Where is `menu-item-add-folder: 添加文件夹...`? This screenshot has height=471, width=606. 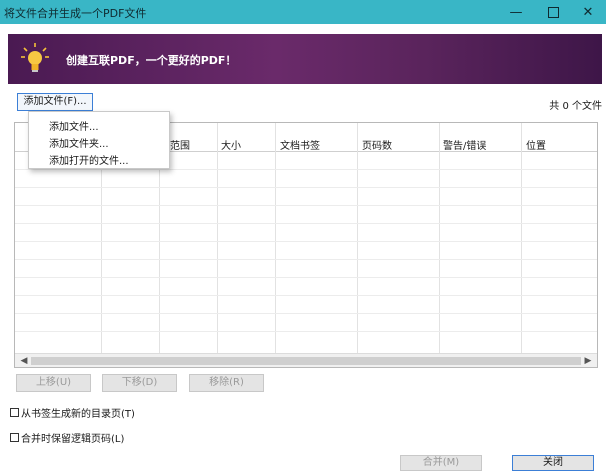
menu-item-add-folder: 添加文件夹... is located at coordinates (79, 142).